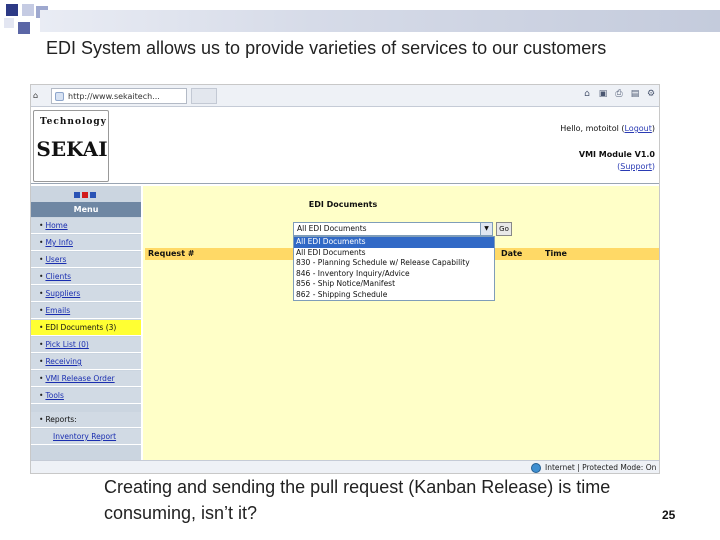 This screenshot has height=540, width=720. What do you see at coordinates (343, 204) in the screenshot?
I see `page-title: EDI Documents` at bounding box center [343, 204].